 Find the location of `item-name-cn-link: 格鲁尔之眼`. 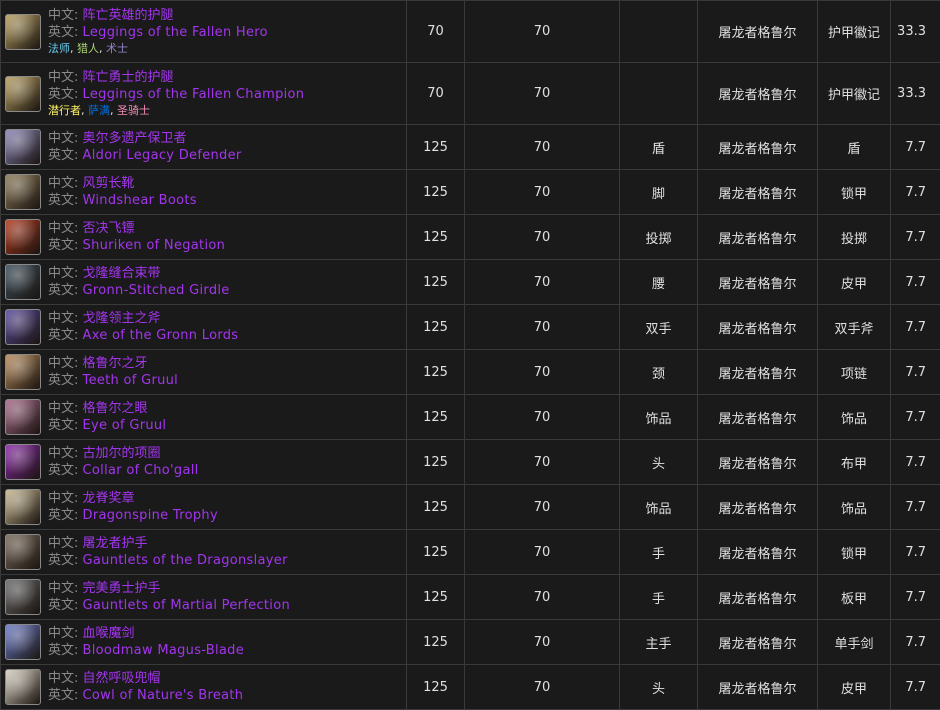

item-name-cn-link: 格鲁尔之眼 is located at coordinates (115, 408).